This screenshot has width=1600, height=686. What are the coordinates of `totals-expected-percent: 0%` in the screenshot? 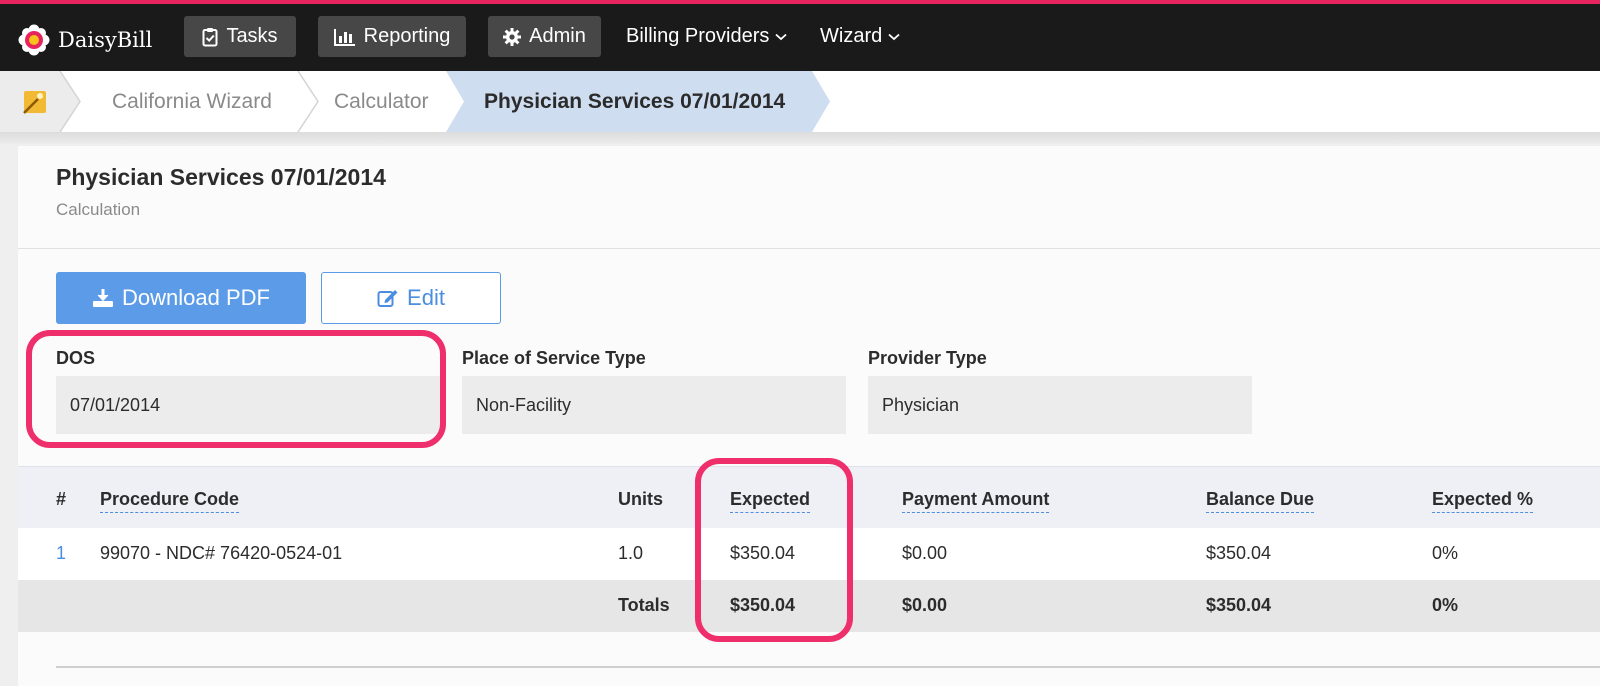 It's located at (1445, 605).